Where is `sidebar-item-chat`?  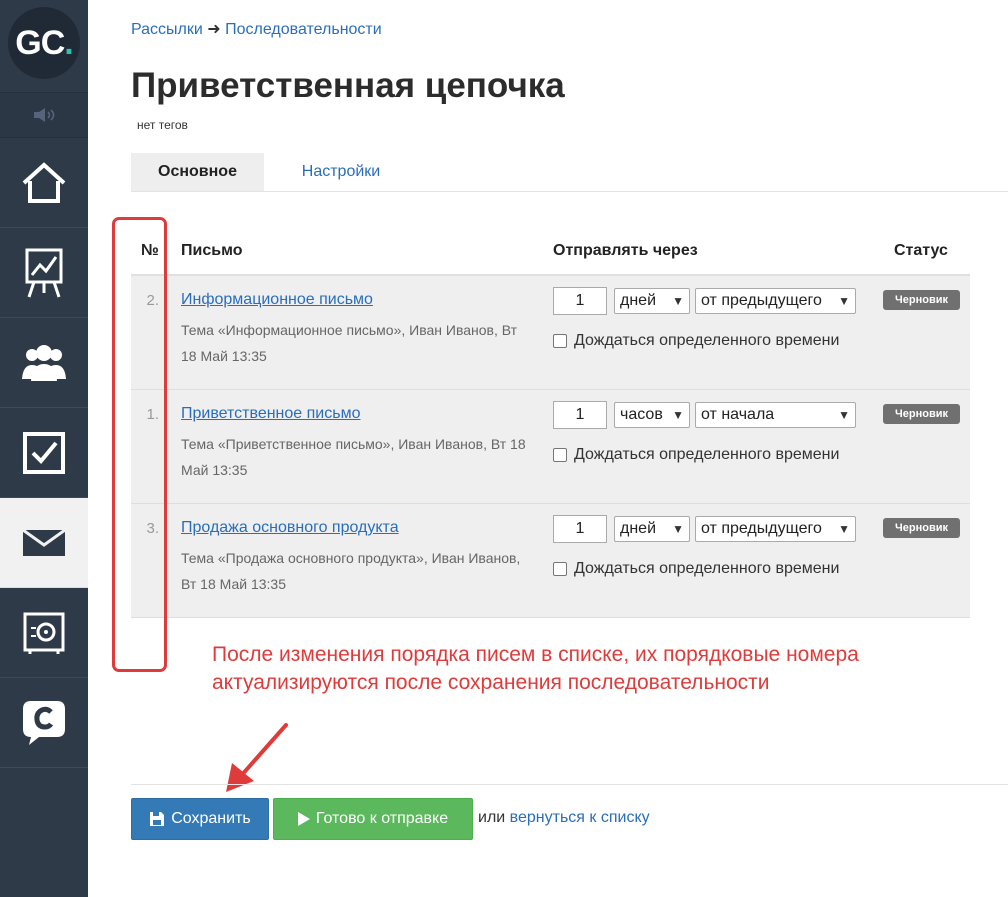 sidebar-item-chat is located at coordinates (44, 723).